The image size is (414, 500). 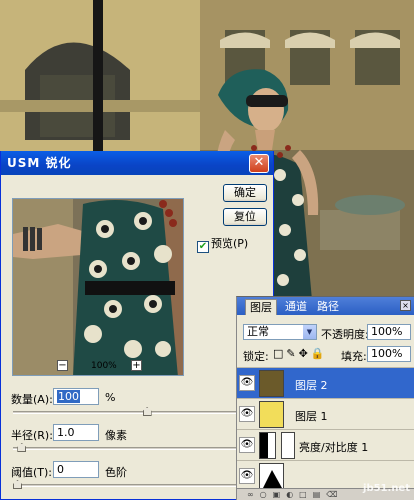 What do you see at coordinates (311, 385) in the screenshot?
I see `layer-name: 图层 2` at bounding box center [311, 385].